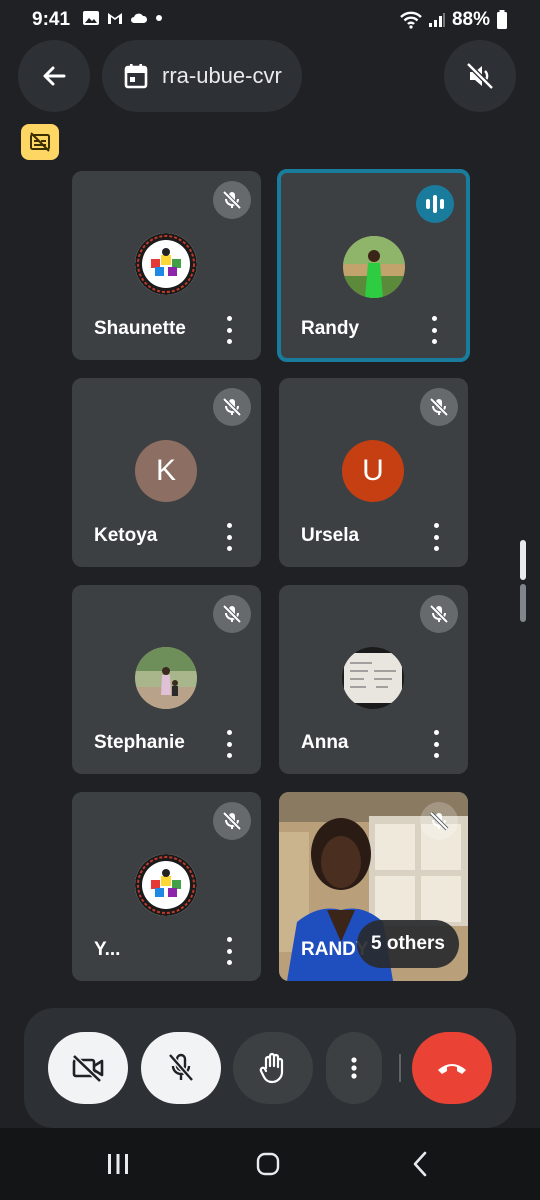 This screenshot has height=1200, width=540. I want to click on notification-icons, so click(123, 18).